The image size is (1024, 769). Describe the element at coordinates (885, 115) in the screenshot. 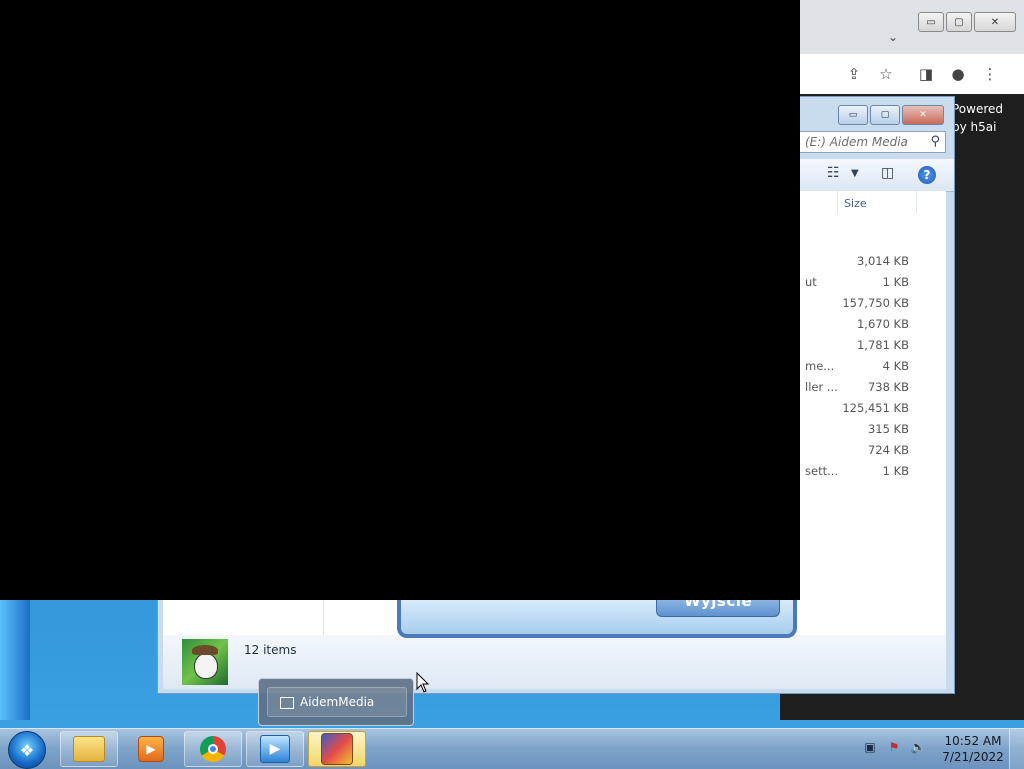

I see `explorer-maximize-button: ▢` at that location.